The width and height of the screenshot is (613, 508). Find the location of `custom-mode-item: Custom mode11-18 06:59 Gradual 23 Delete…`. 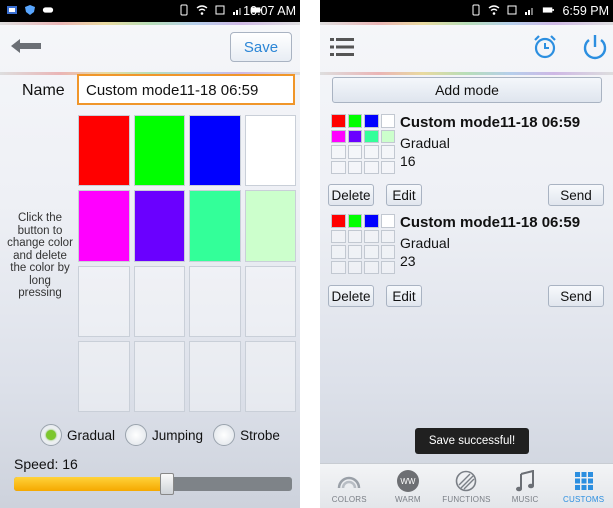

custom-mode-item: Custom mode11-18 06:59 Gradual 23 Delete… is located at coordinates (466, 262).